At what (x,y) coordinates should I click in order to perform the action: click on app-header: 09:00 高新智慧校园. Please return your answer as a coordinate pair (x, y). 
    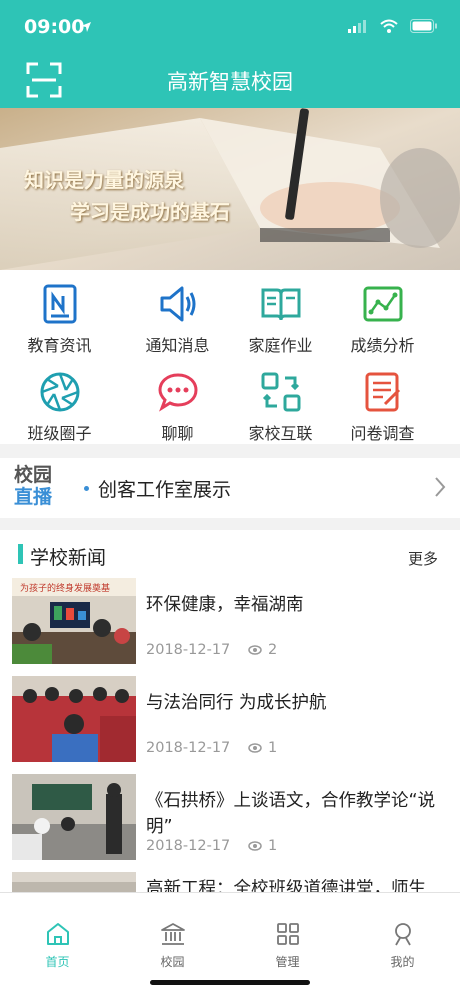
    Looking at the image, I should click on (230, 54).